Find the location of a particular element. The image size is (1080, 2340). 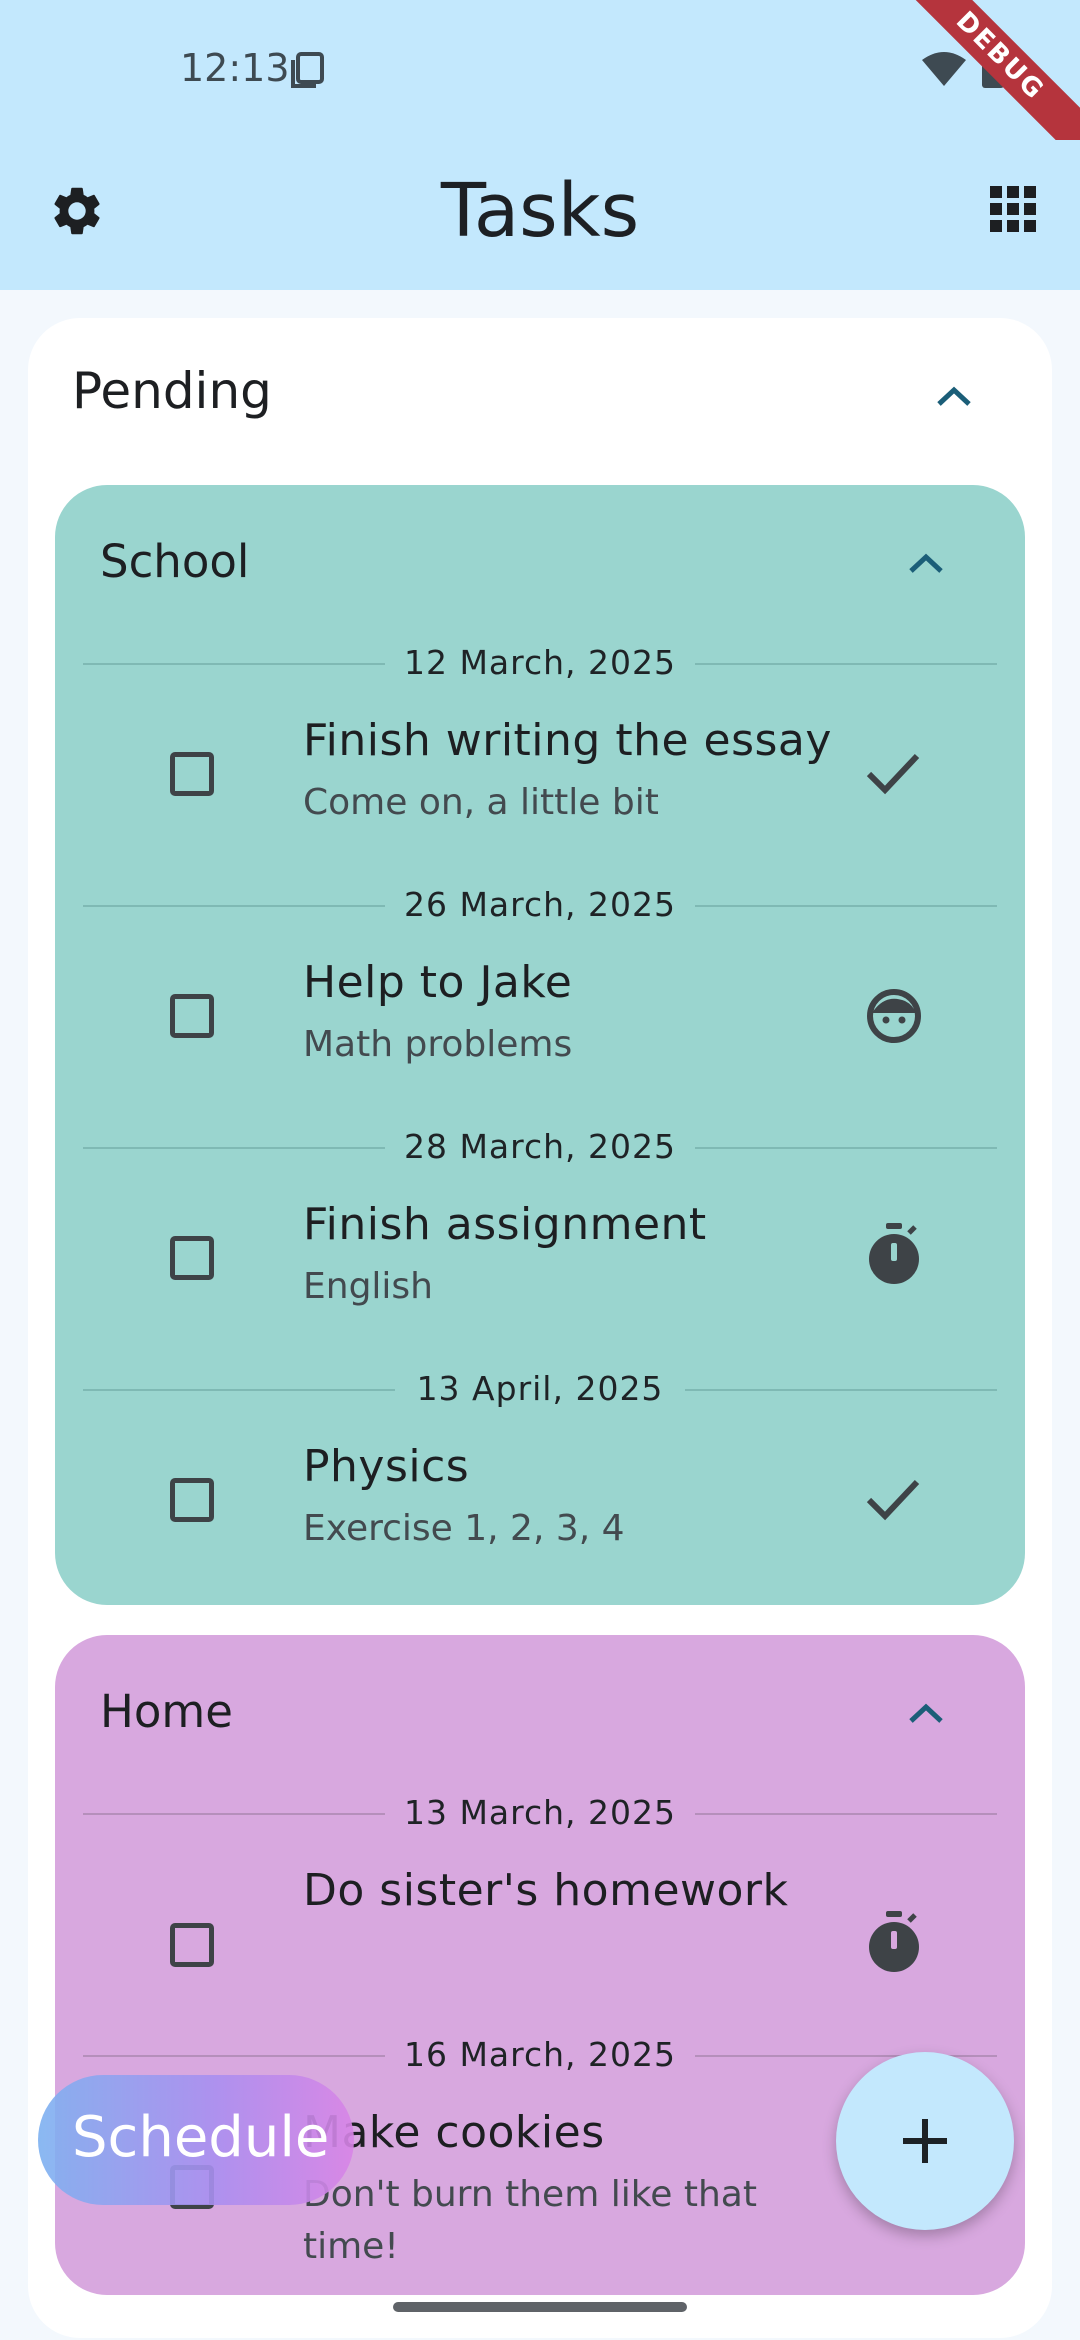

task-subtitle: Exercise 1, 2, 3, 4 is located at coordinates (464, 1528).